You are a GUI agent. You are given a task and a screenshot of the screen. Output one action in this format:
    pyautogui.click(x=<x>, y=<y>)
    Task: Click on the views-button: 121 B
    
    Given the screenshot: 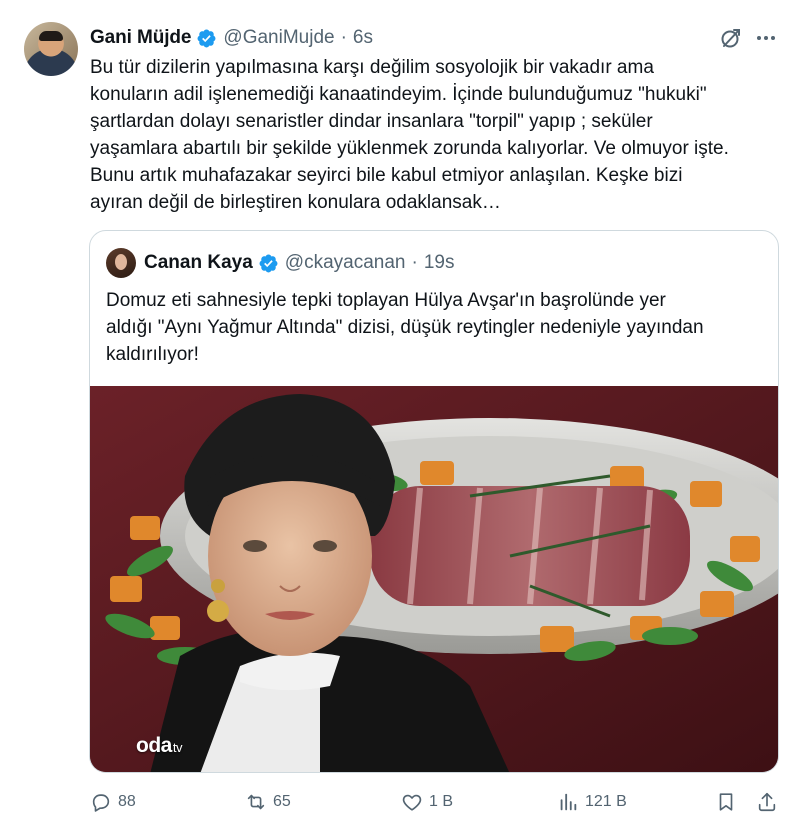 What is the action you would take?
    pyautogui.click(x=592, y=802)
    